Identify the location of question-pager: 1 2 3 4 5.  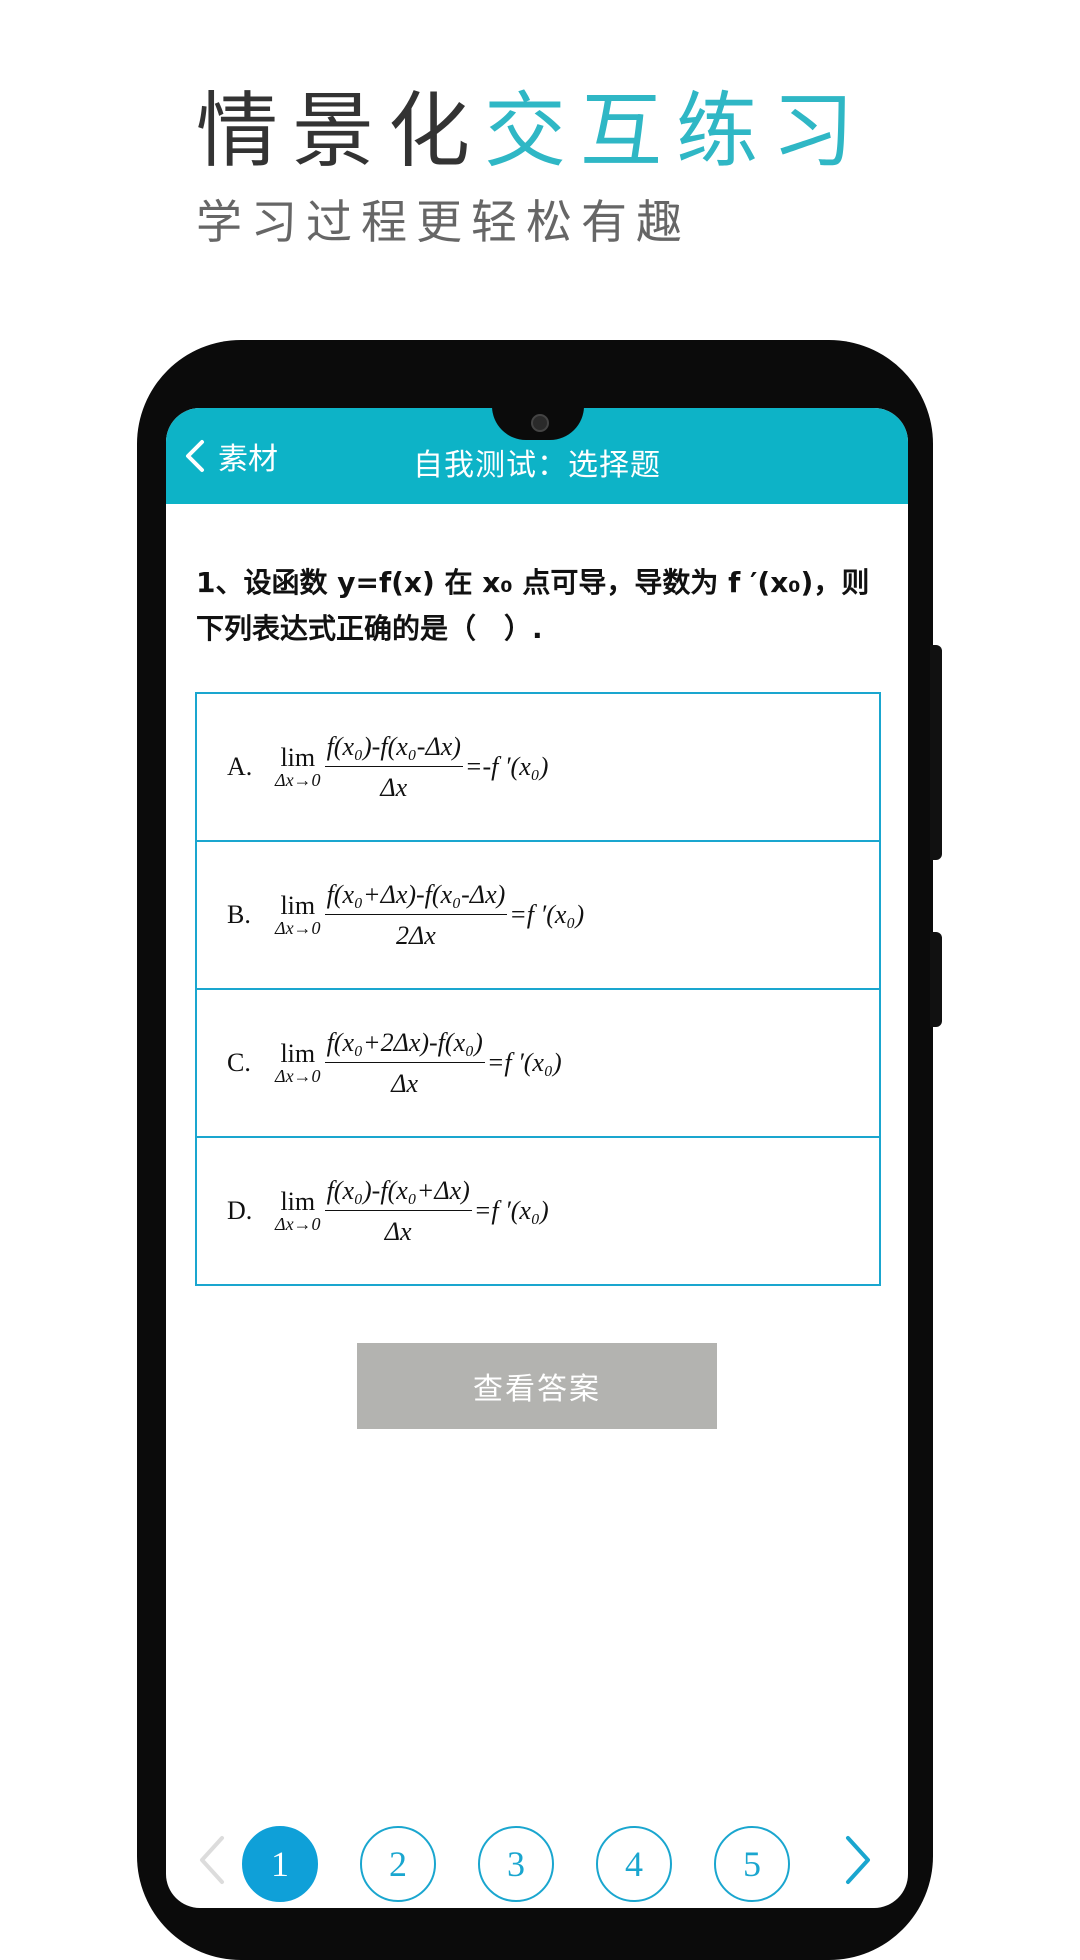
(537, 1863).